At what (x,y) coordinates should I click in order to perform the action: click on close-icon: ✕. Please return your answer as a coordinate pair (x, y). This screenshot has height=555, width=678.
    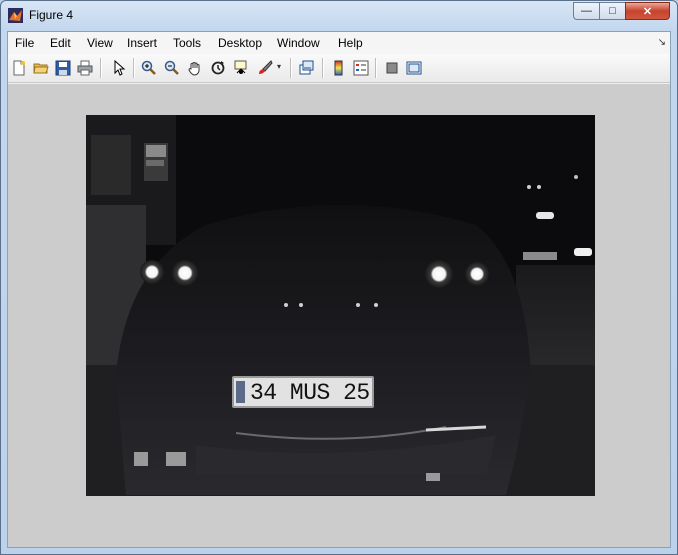
    Looking at the image, I should click on (647, 11).